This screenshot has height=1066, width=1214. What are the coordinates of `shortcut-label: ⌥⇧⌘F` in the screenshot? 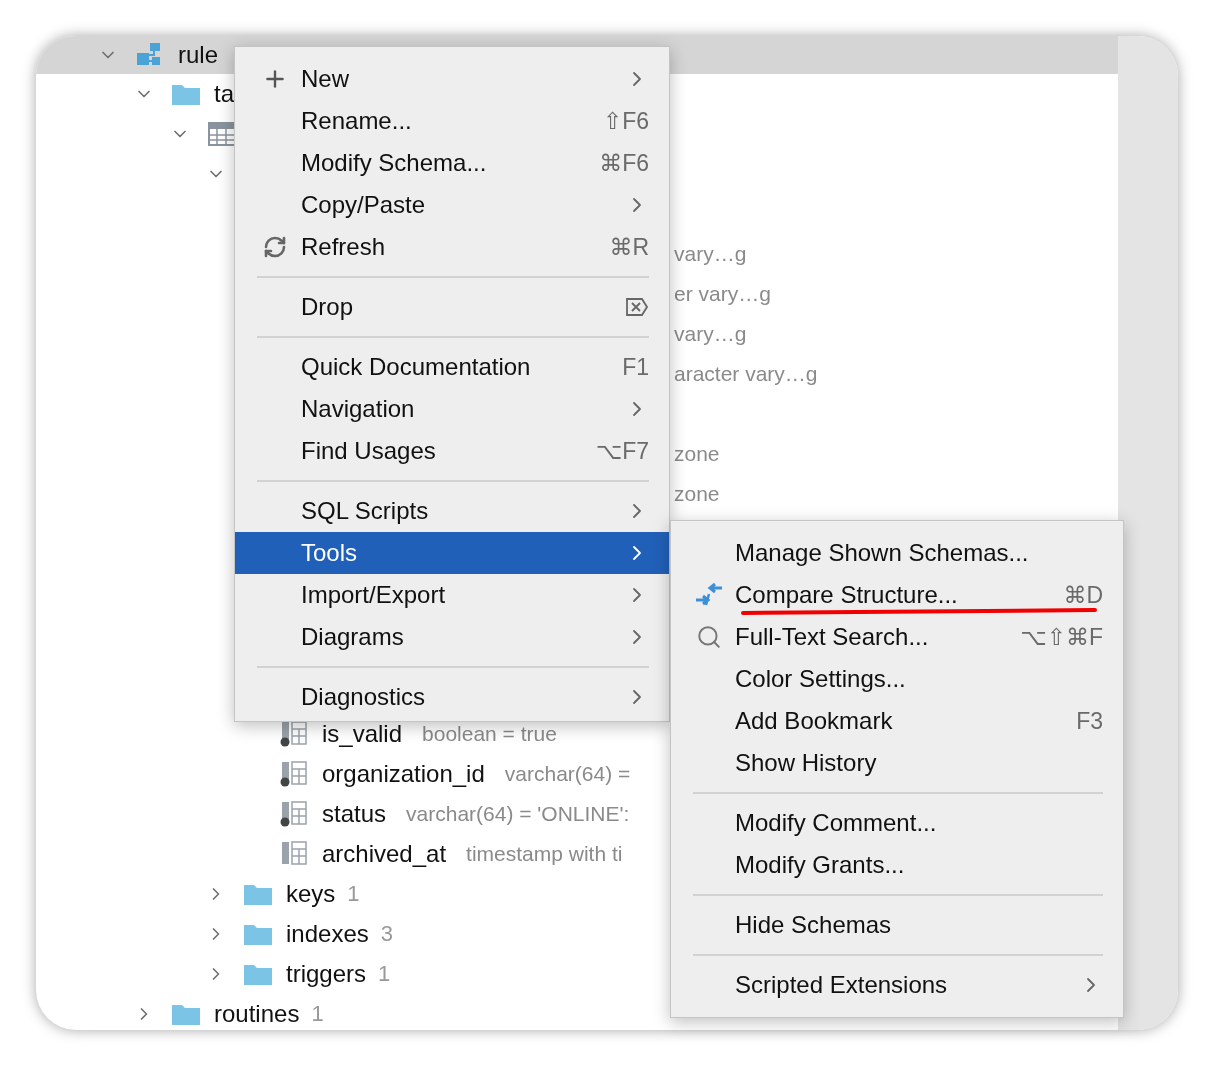 It's located at (1061, 637).